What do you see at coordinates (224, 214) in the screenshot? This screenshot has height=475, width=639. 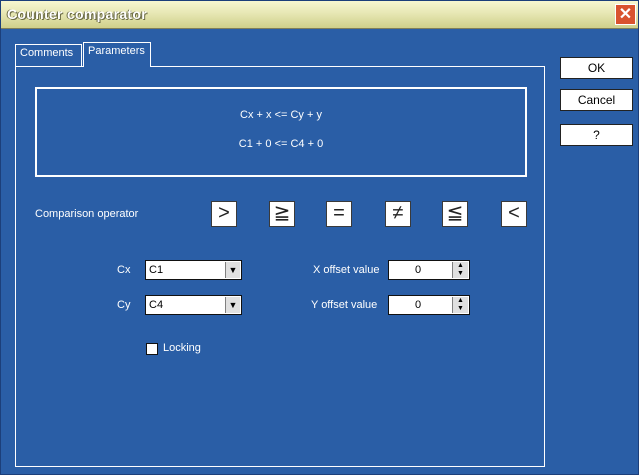 I see `operator-greater-button: >` at bounding box center [224, 214].